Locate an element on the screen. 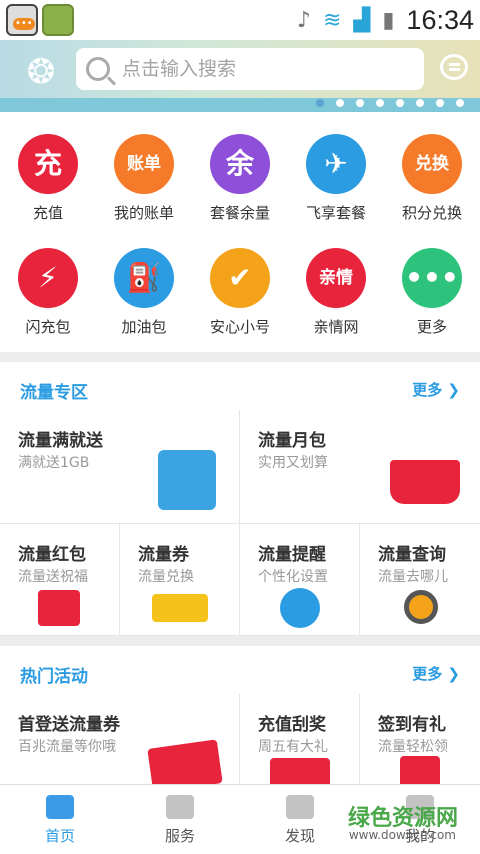 Image resolution: width=480 pixels, height=854 pixels. card-title: 签到有礼 is located at coordinates (412, 725).